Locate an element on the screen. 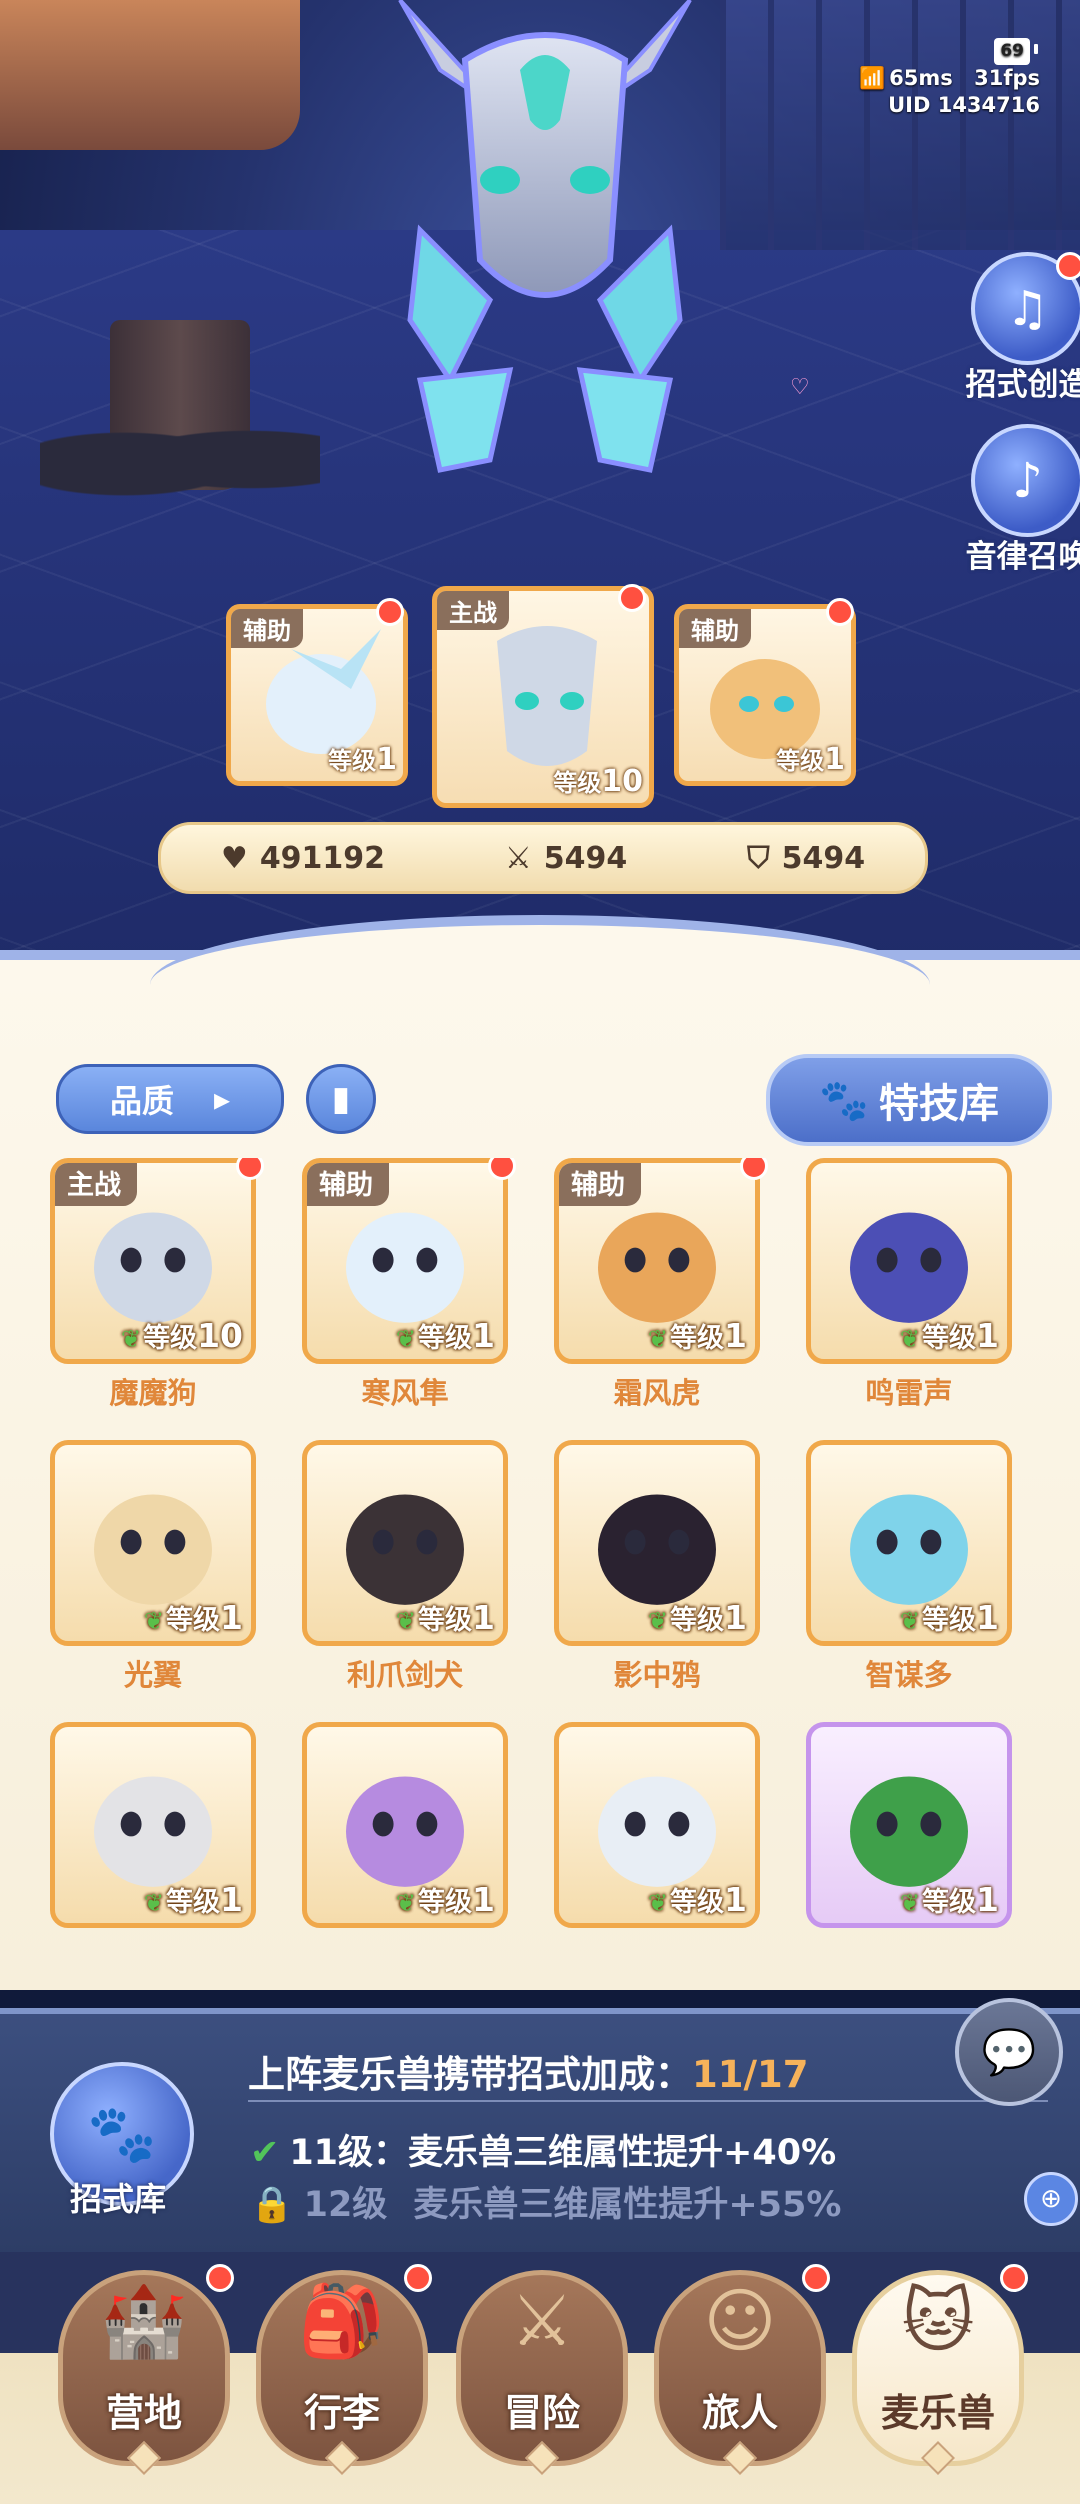 This screenshot has height=2504, width=1080. uid-text: UID 1434716 is located at coordinates (964, 105).